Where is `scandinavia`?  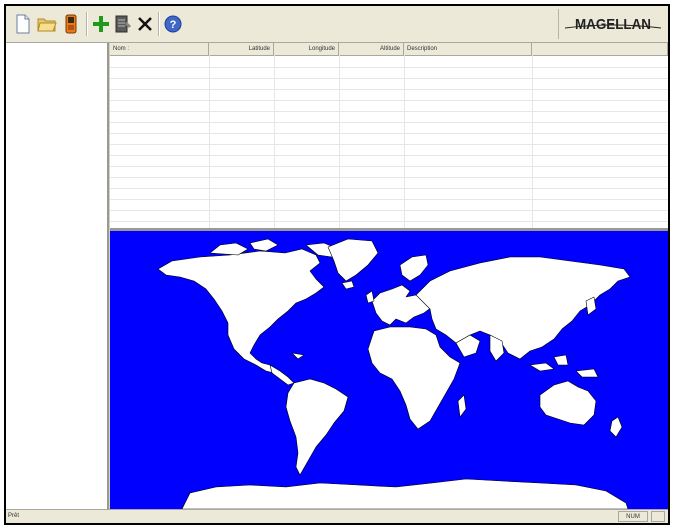
scandinavia is located at coordinates (414, 268).